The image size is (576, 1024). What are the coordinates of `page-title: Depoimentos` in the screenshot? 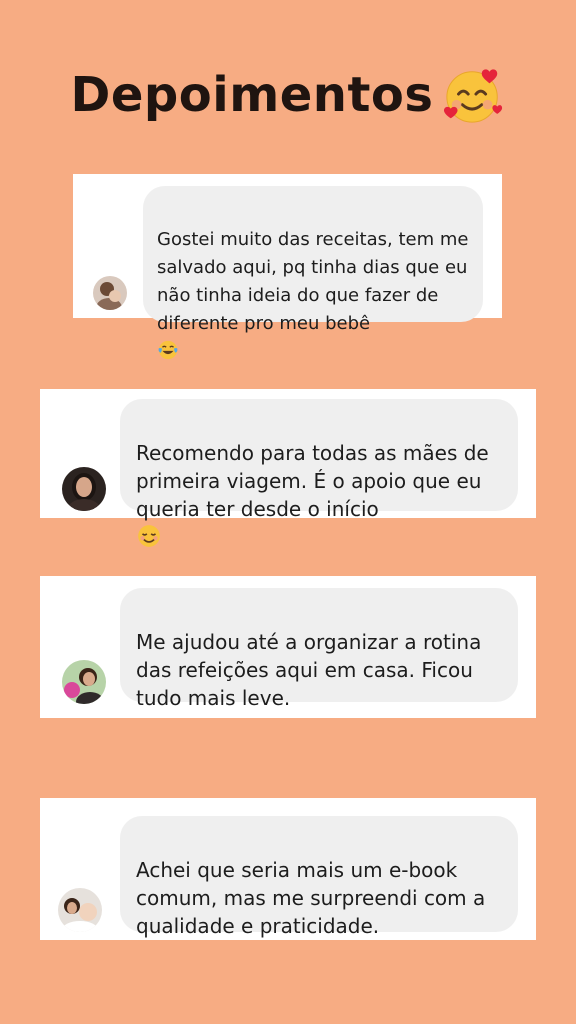 It's located at (252, 95).